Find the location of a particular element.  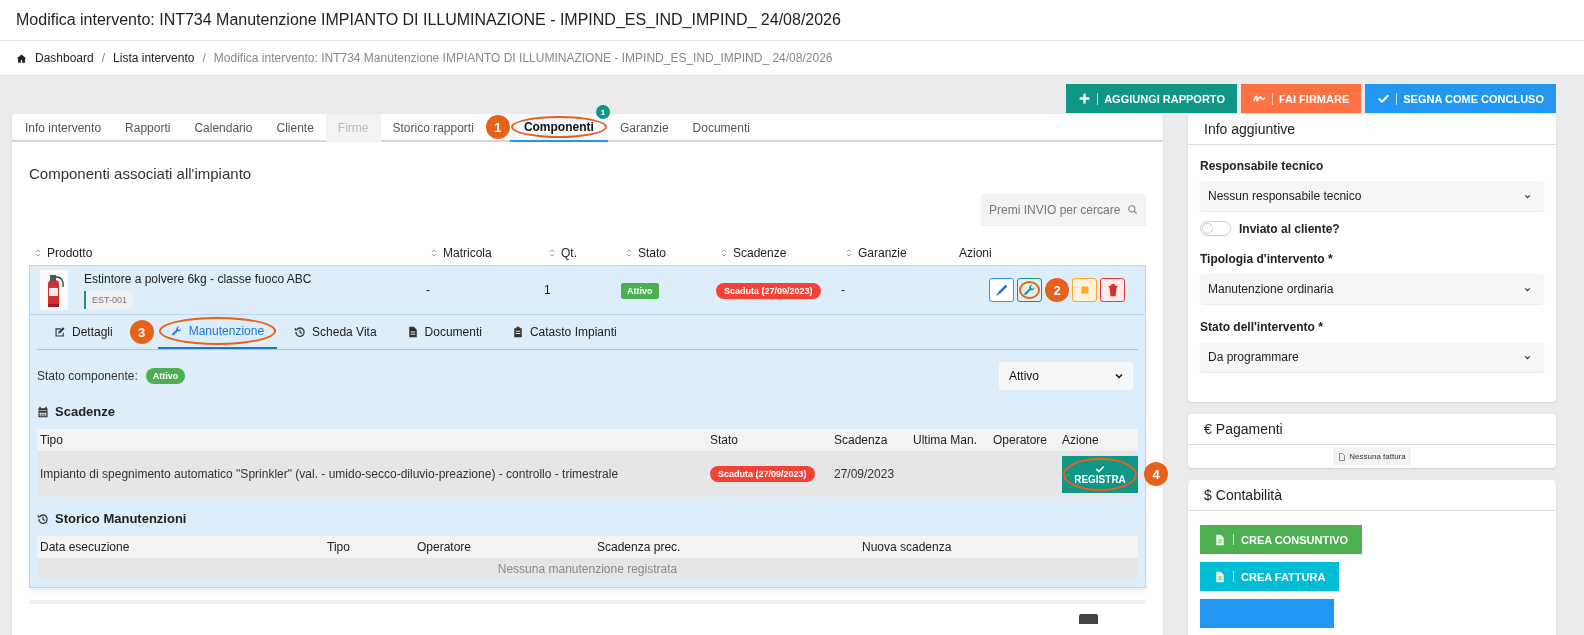

section-heading: Scadenze is located at coordinates (85, 411).